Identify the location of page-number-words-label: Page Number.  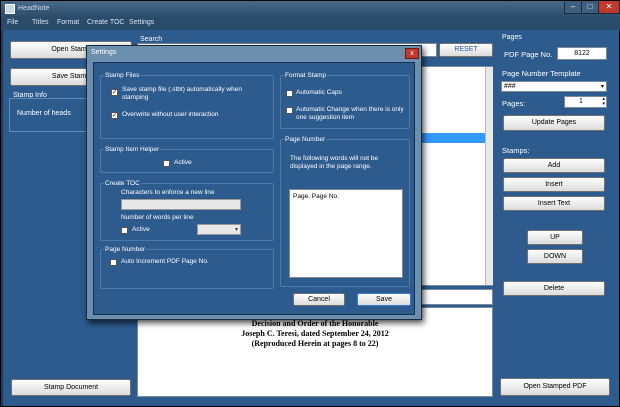
(305, 139).